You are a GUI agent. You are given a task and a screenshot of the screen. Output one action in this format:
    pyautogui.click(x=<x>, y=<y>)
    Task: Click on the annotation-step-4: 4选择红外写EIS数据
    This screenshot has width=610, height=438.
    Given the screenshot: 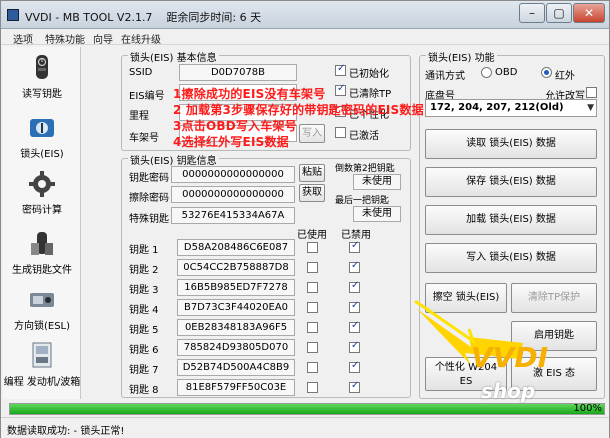 What is the action you would take?
    pyautogui.click(x=231, y=142)
    